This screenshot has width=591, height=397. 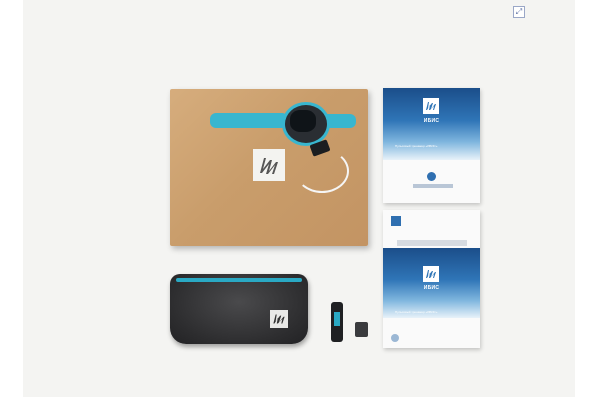 I want to click on expand-icon: ⤢, so click(x=519, y=12).